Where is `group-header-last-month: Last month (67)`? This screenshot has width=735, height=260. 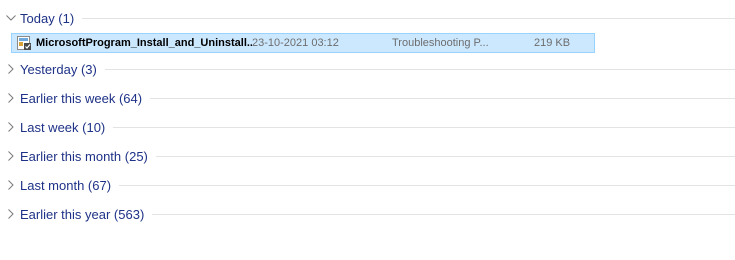 group-header-last-month: Last month (67) is located at coordinates (367, 185).